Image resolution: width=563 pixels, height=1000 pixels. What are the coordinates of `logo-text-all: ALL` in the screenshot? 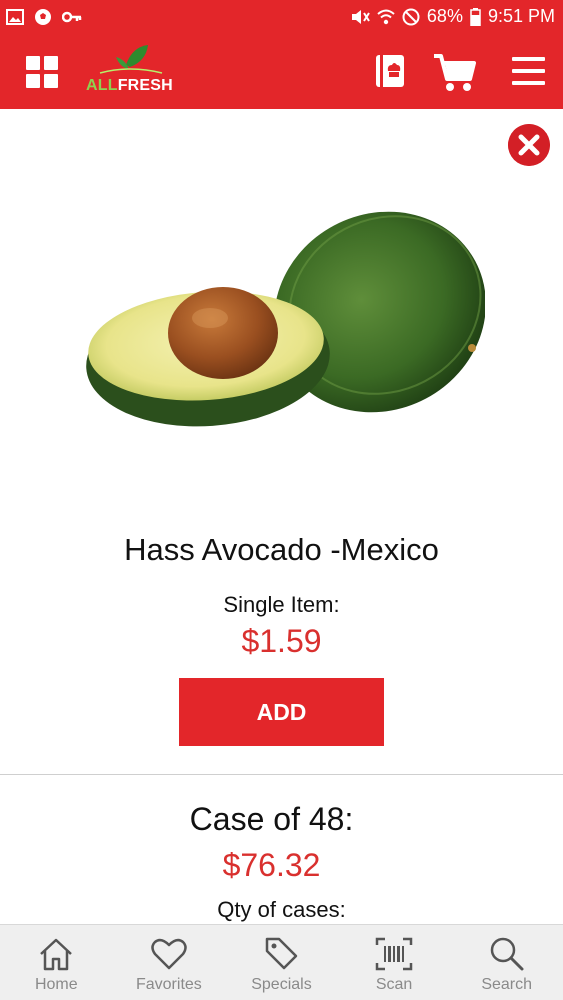 It's located at (102, 85).